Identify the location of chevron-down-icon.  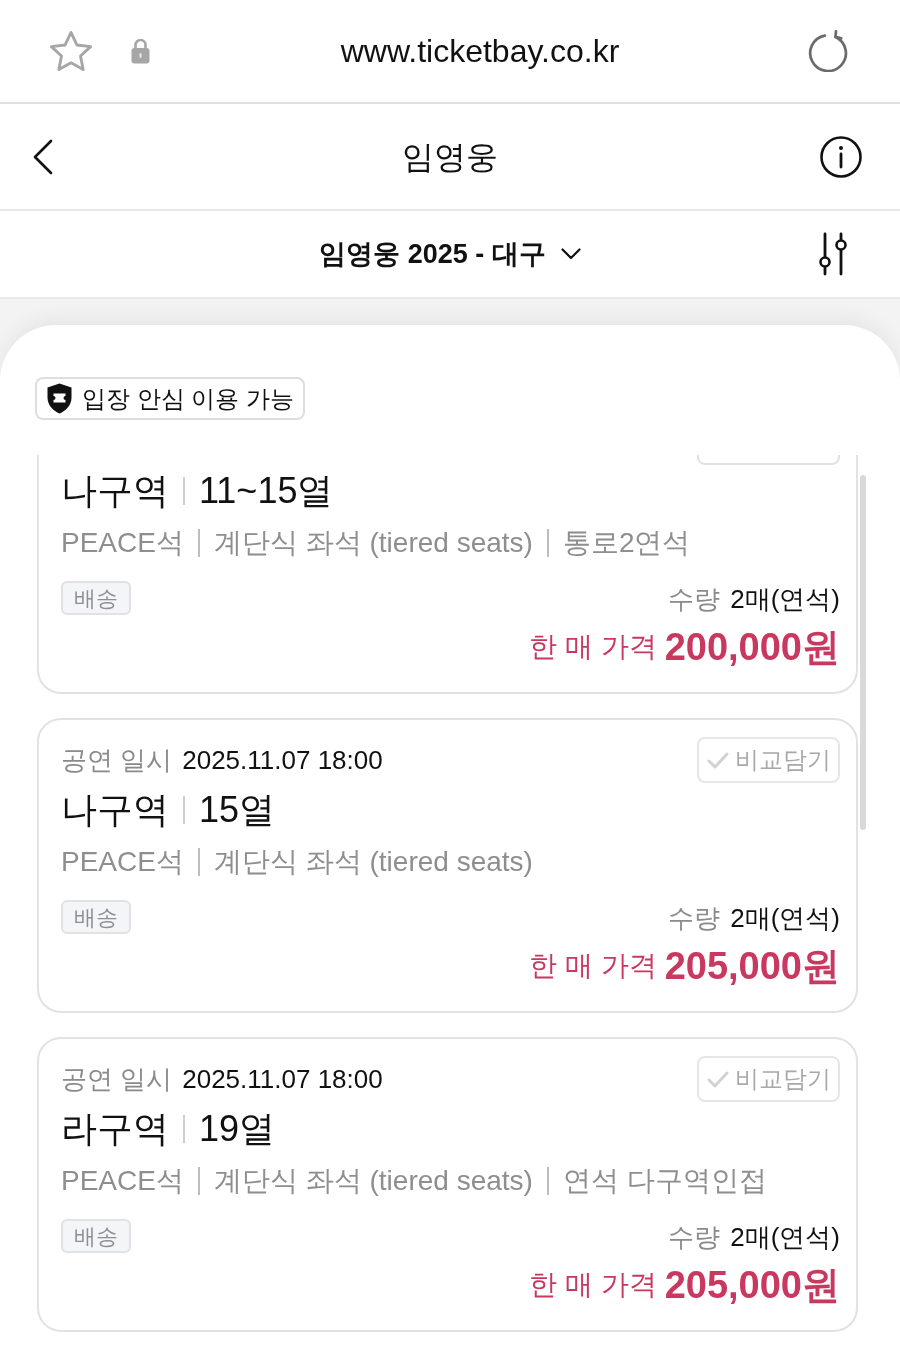
(570, 254).